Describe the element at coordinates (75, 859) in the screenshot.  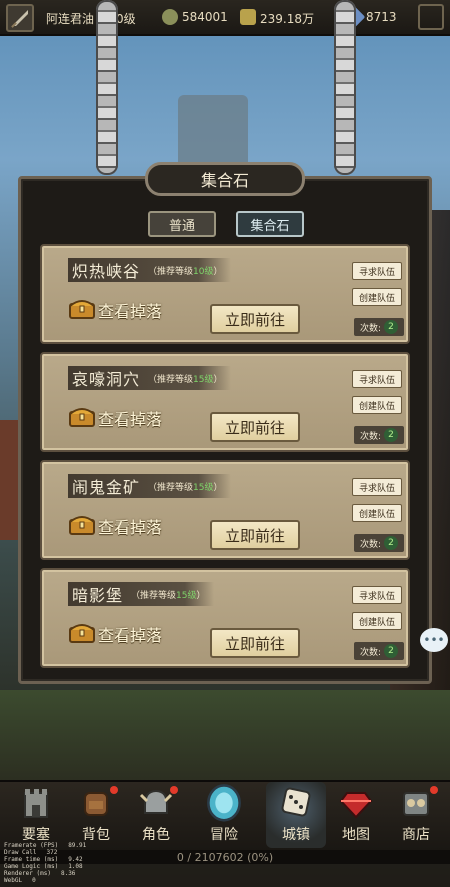
I see `perf-value: 9.42` at that location.